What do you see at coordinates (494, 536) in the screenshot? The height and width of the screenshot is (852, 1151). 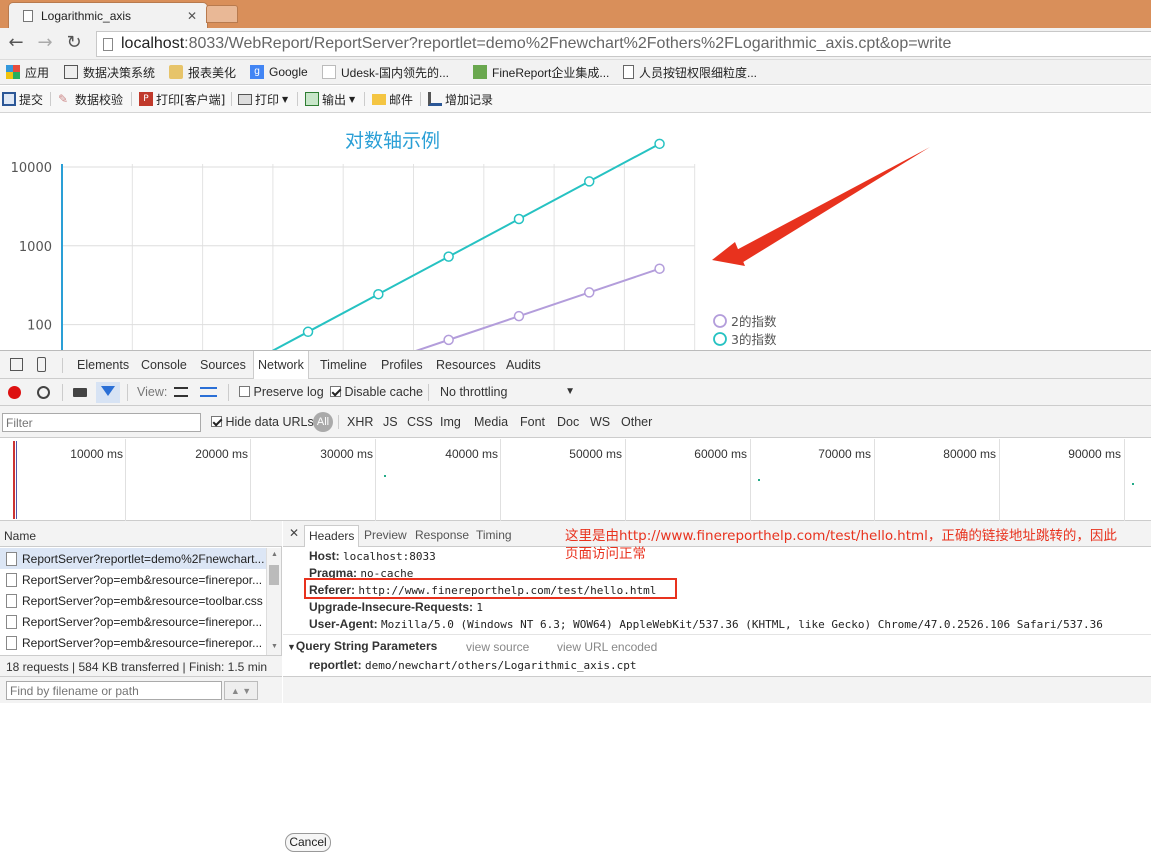 I see `tab-timing: Timing` at bounding box center [494, 536].